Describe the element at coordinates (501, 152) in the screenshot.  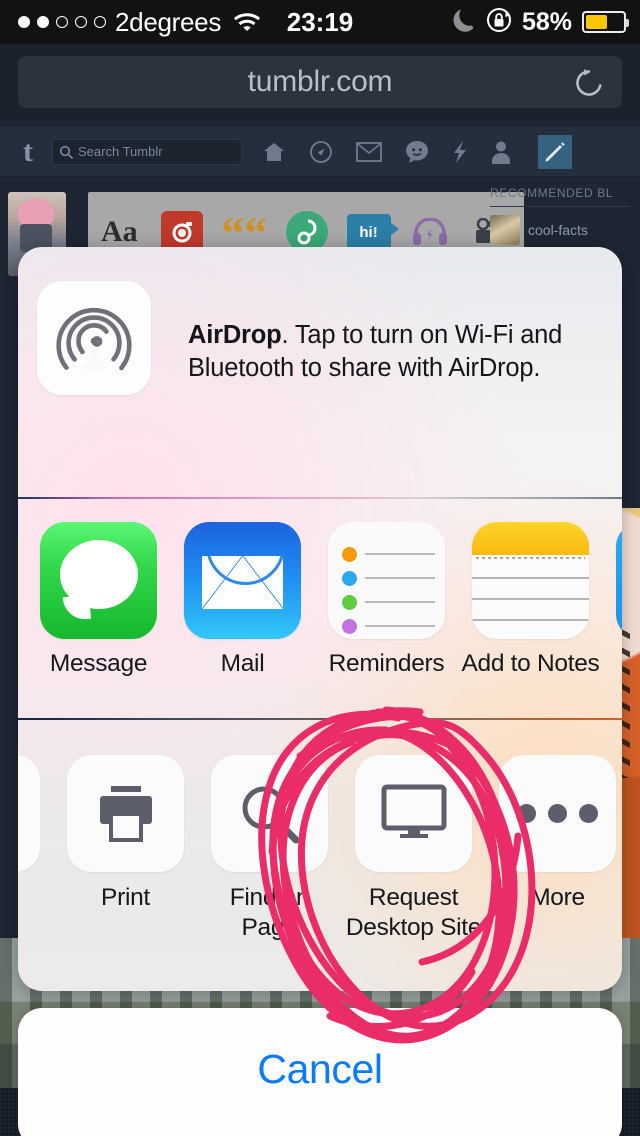
I see `person-icon` at that location.